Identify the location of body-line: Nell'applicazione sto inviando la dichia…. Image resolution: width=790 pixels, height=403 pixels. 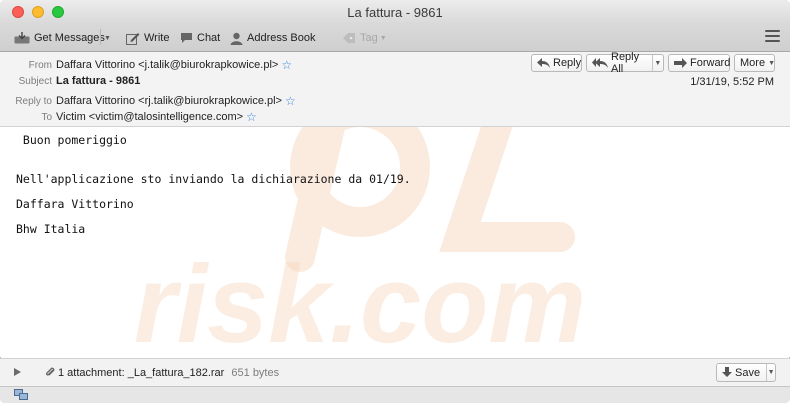
(213, 179).